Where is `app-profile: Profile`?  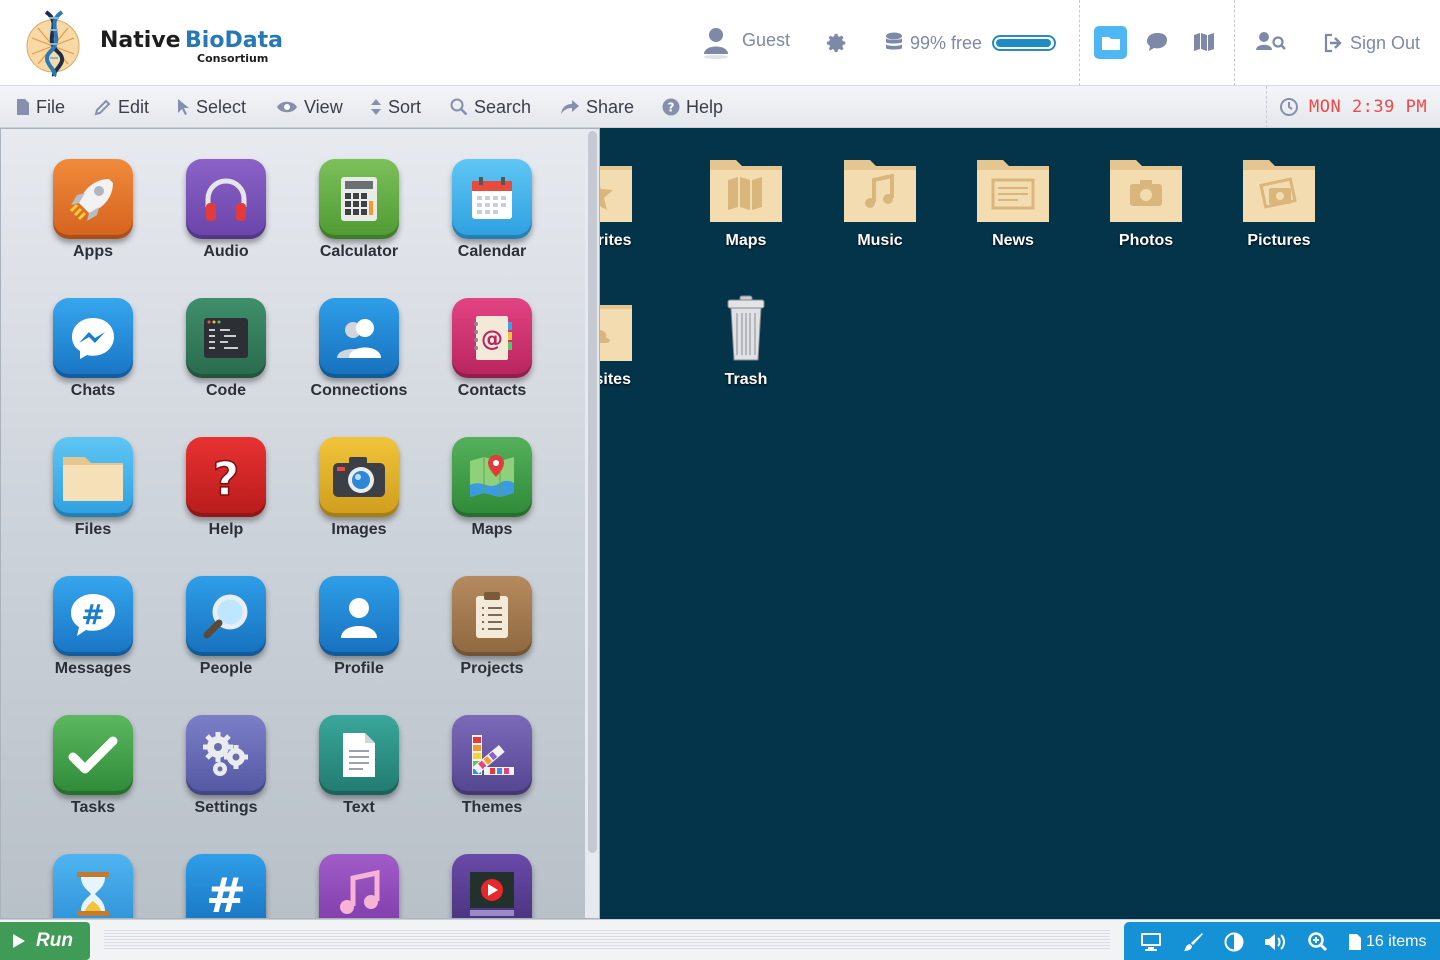 app-profile: Profile is located at coordinates (359, 627).